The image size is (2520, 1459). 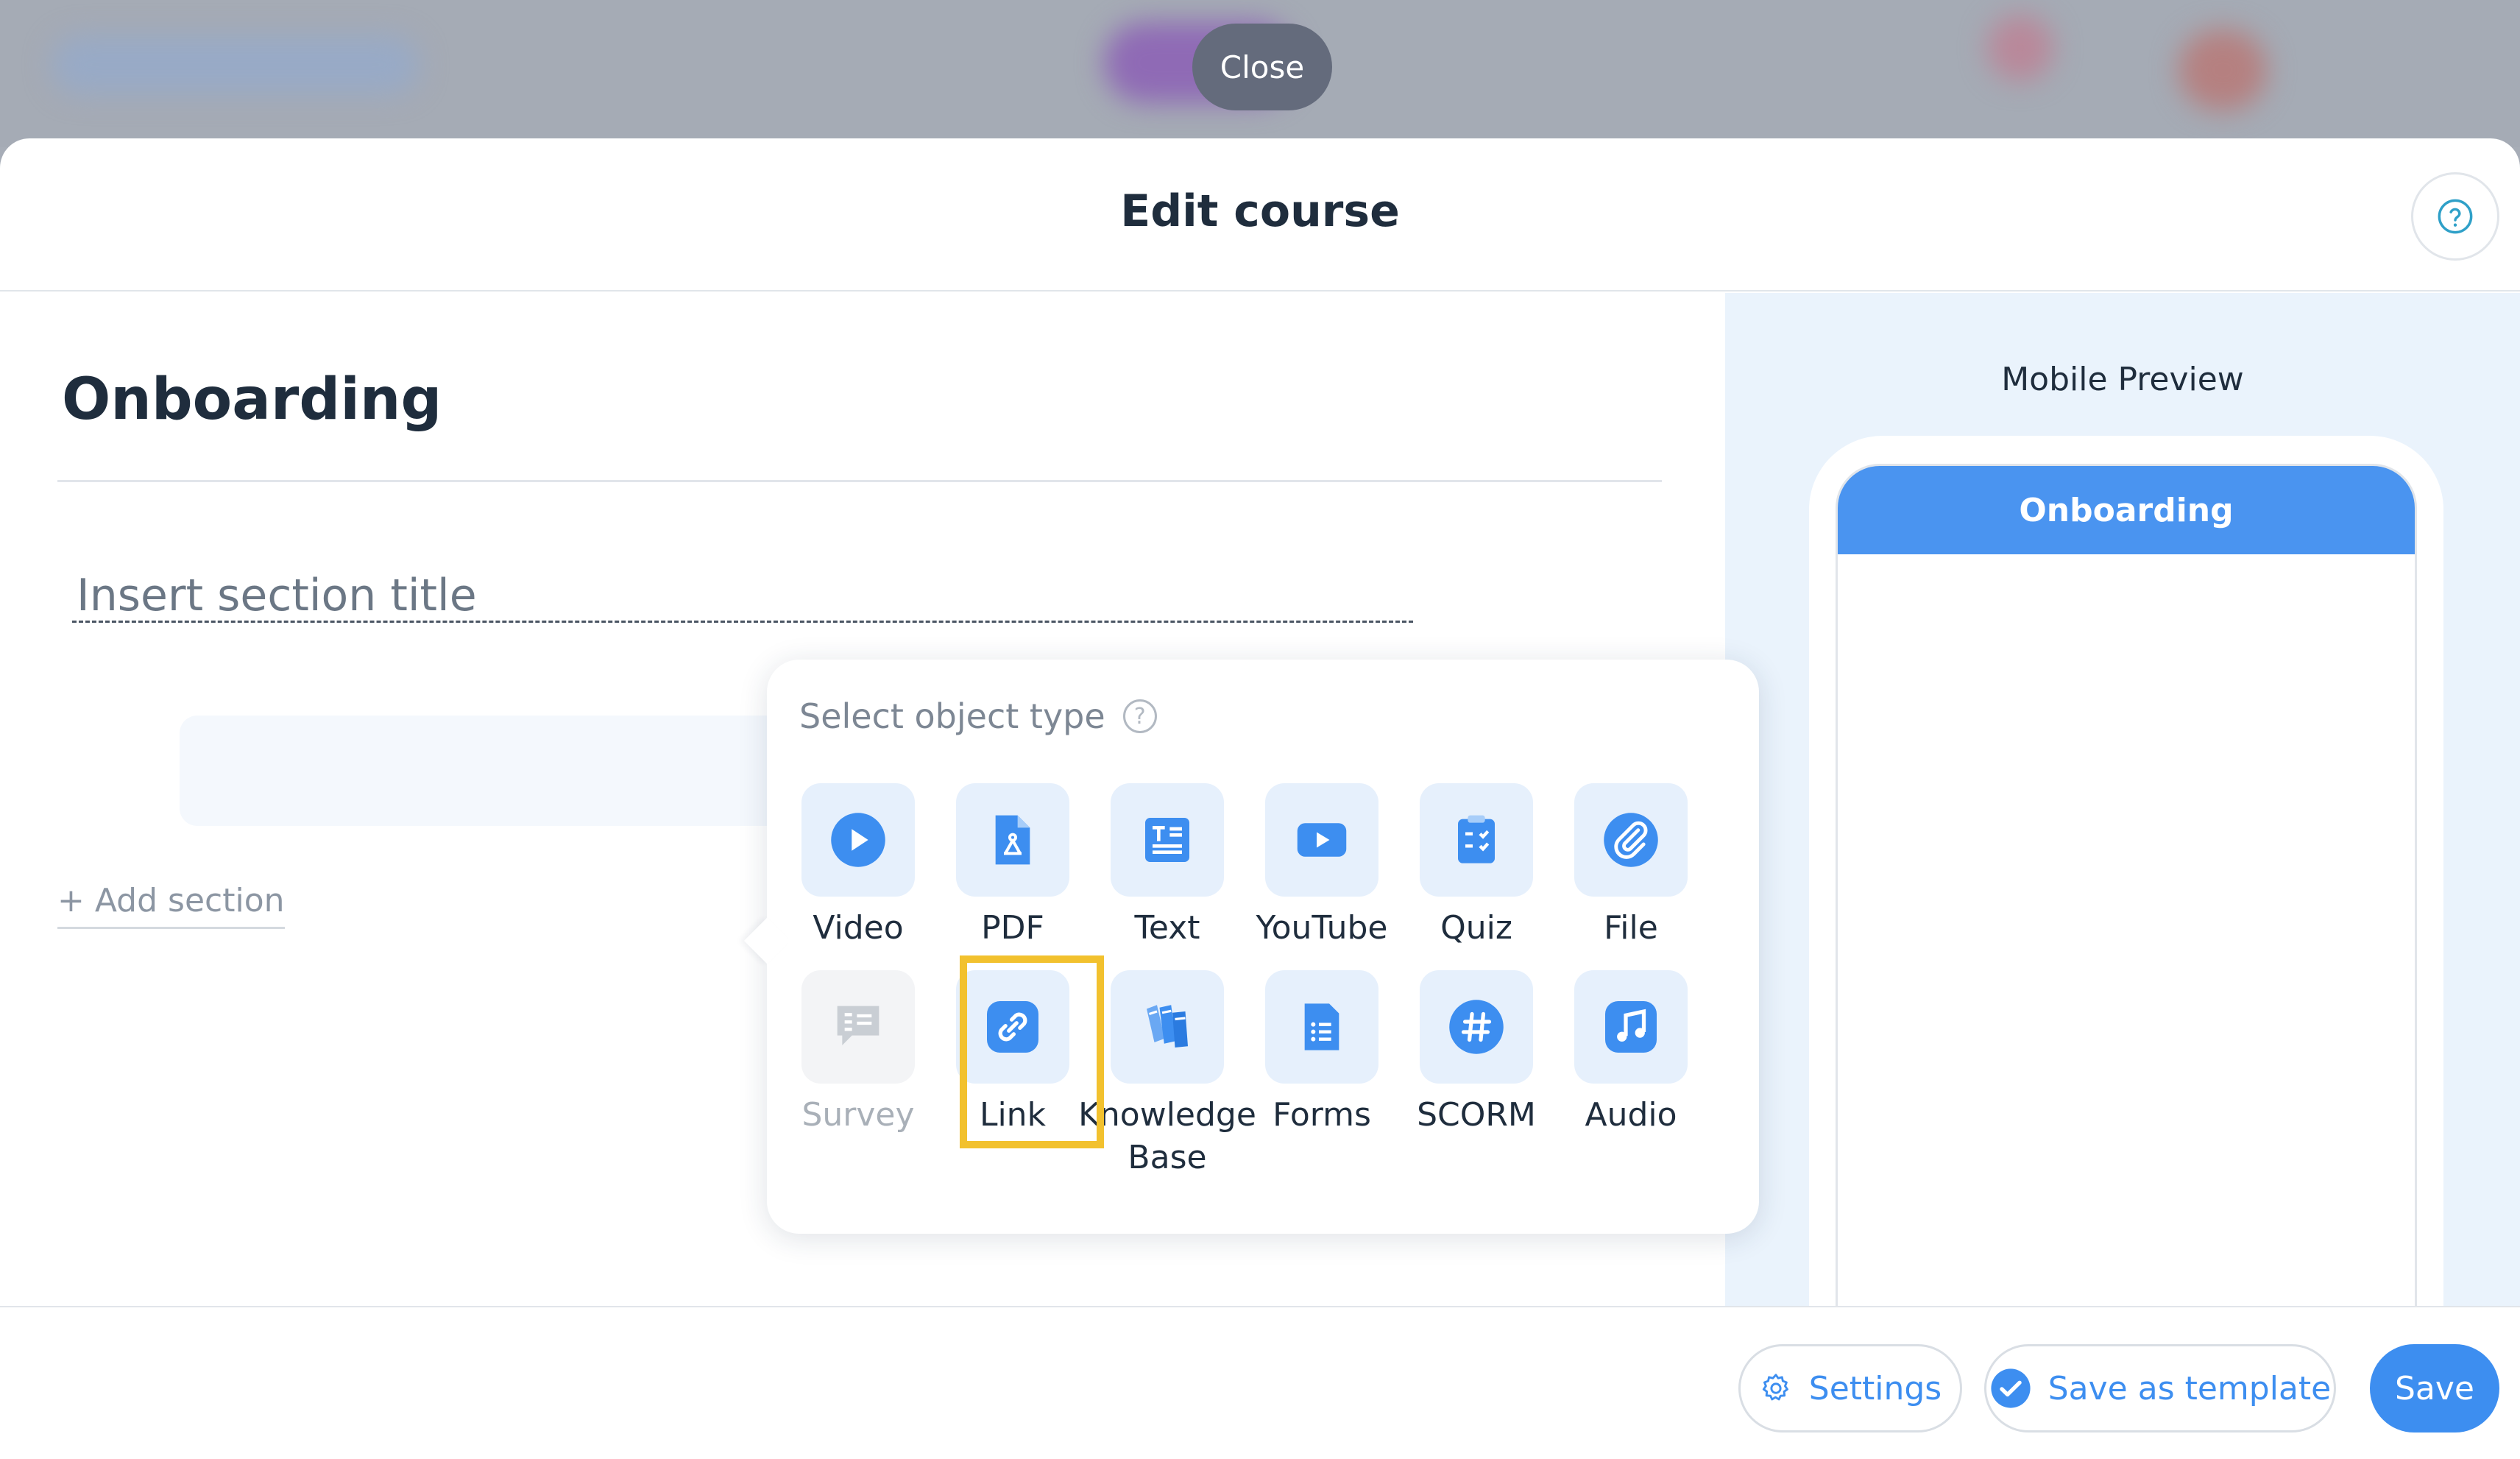 I want to click on object-type-quiz: Quiz, so click(x=1477, y=866).